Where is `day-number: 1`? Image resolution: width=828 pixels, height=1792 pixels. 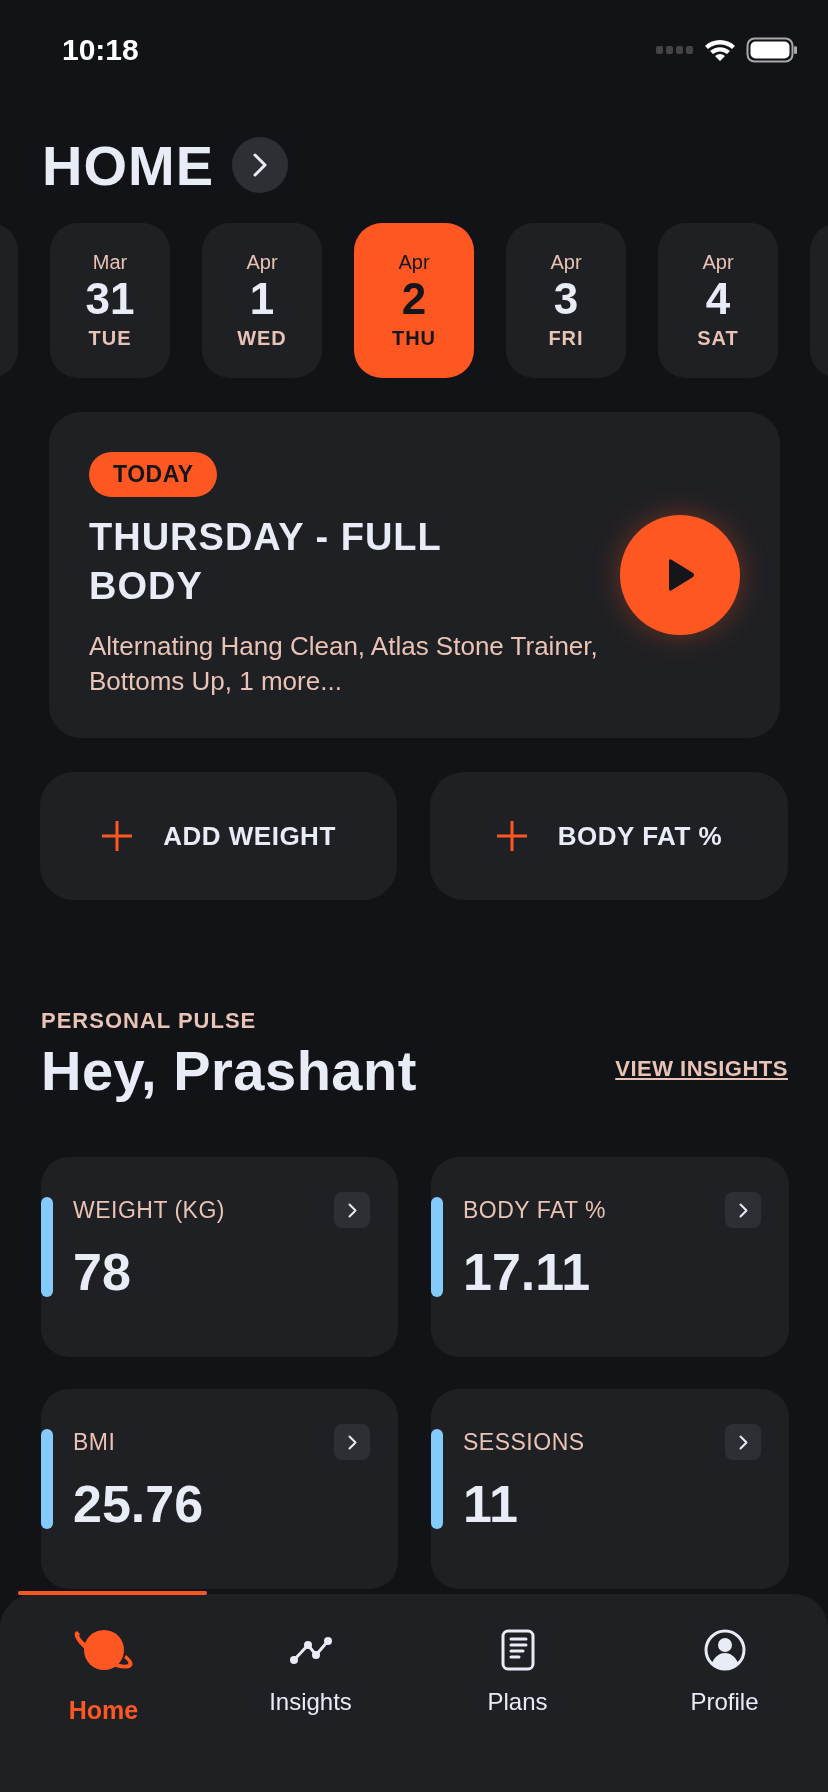
day-number: 1 is located at coordinates (262, 299).